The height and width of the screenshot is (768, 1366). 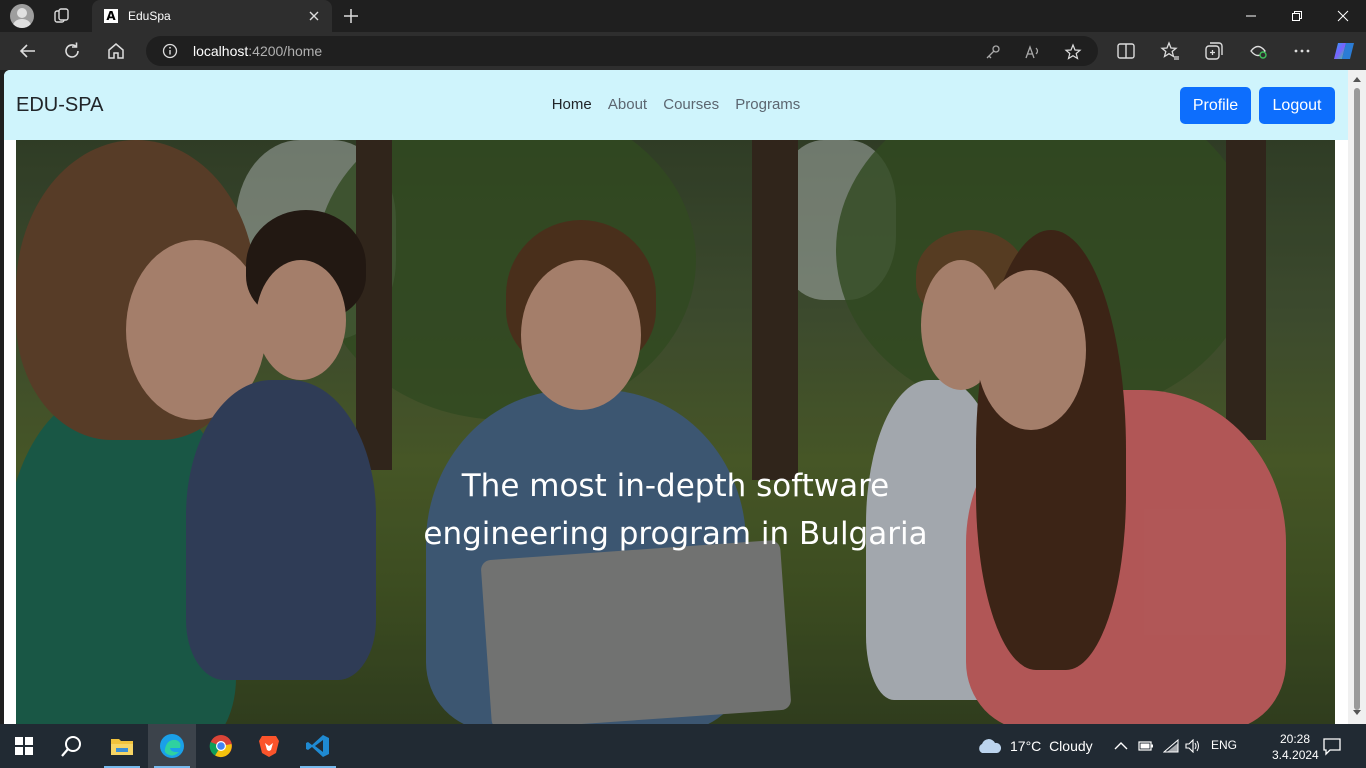 What do you see at coordinates (22, 16) in the screenshot?
I see `profile-avatar` at bounding box center [22, 16].